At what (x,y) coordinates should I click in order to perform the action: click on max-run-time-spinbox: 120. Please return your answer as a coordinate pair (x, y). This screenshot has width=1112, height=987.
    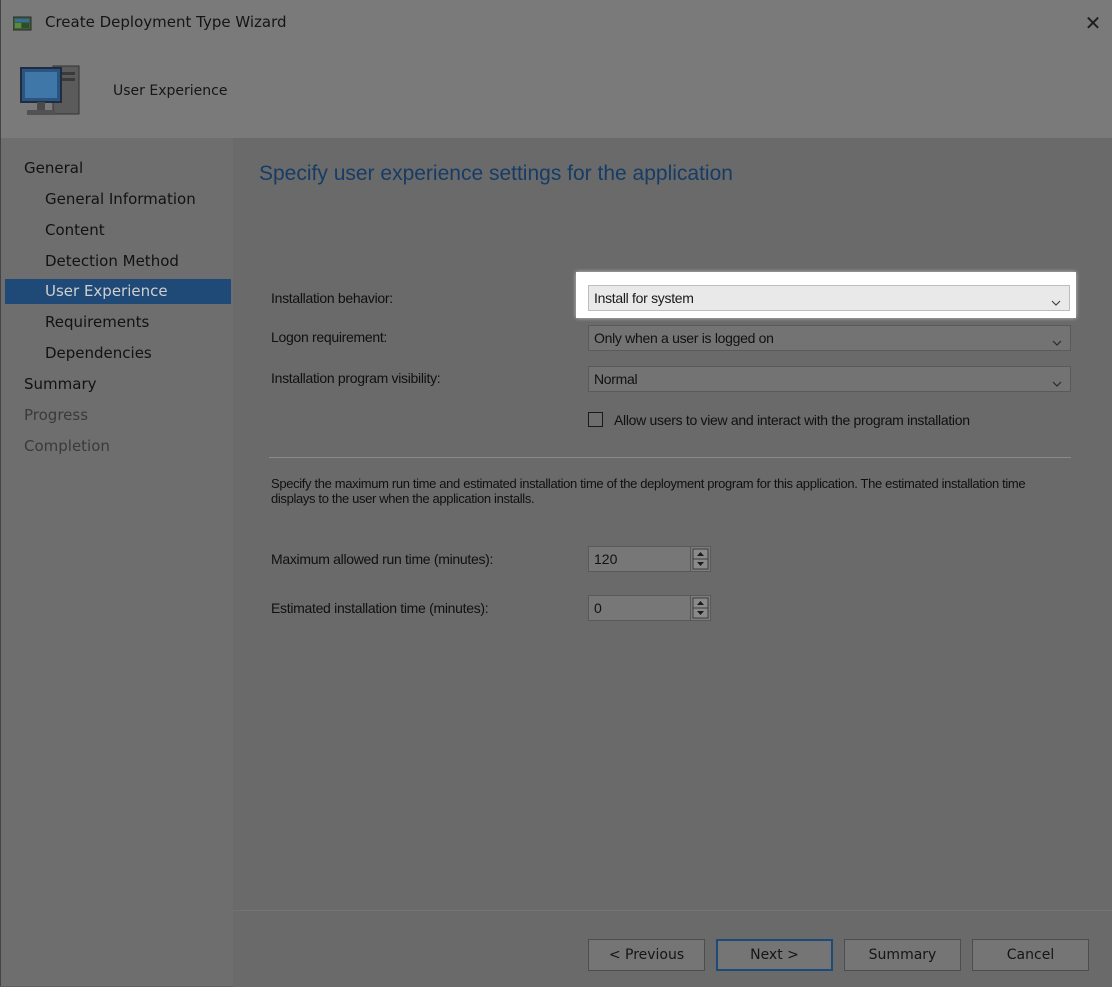
    Looking at the image, I should click on (649, 559).